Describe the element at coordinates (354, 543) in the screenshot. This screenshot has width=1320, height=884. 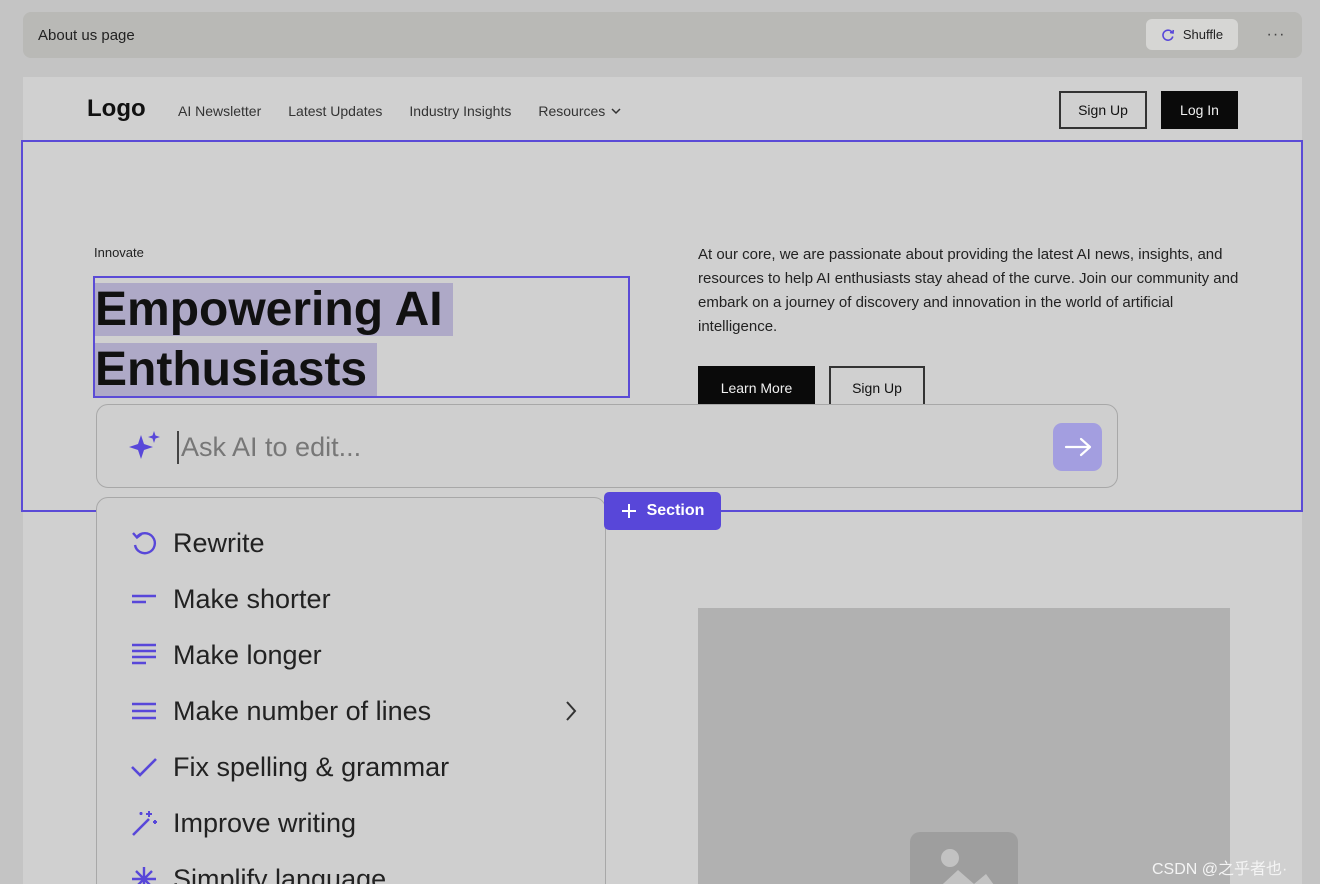
I see `menu-item-rewrite: Rewrite` at that location.